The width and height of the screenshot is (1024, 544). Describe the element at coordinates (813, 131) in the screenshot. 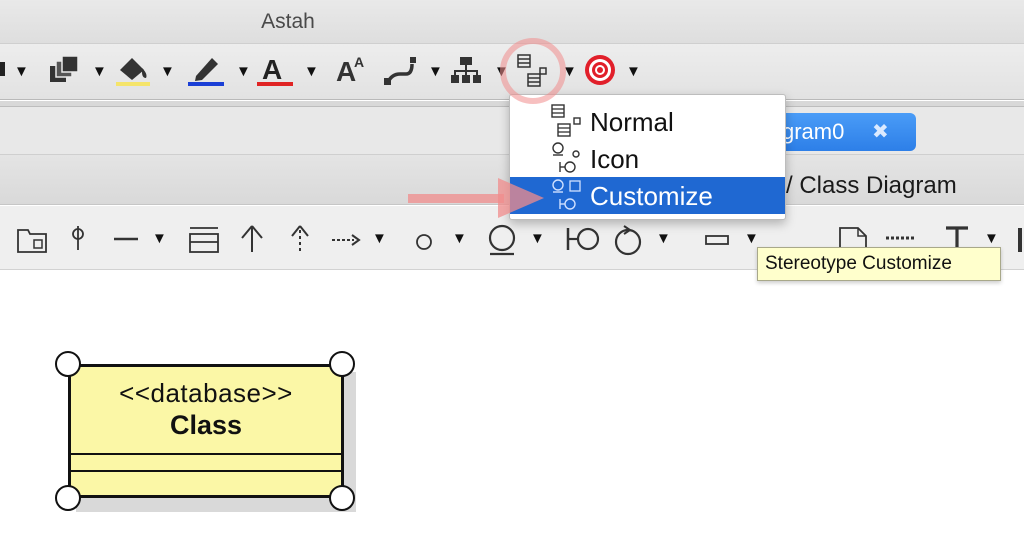

I see `tab-label: gram0` at that location.